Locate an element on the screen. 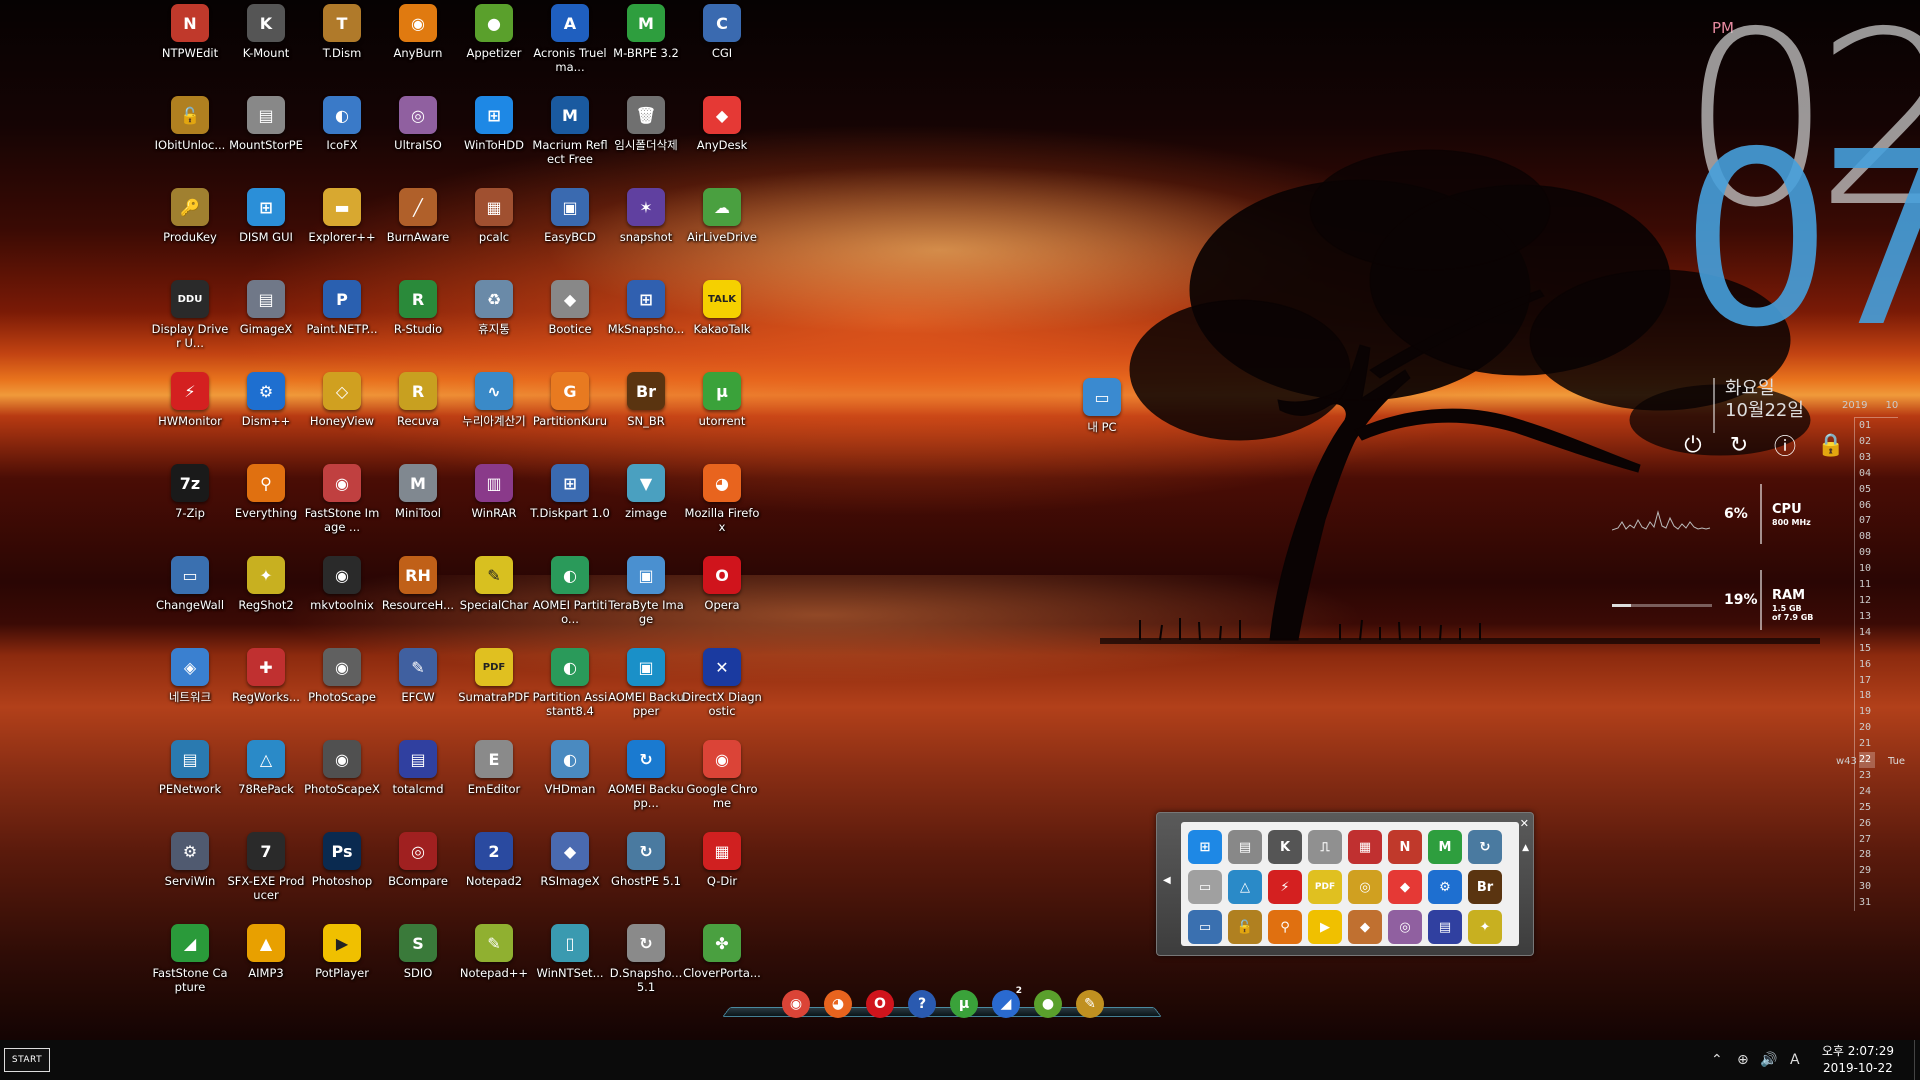  dism-plus-icon: ⚙ is located at coordinates (1445, 887).